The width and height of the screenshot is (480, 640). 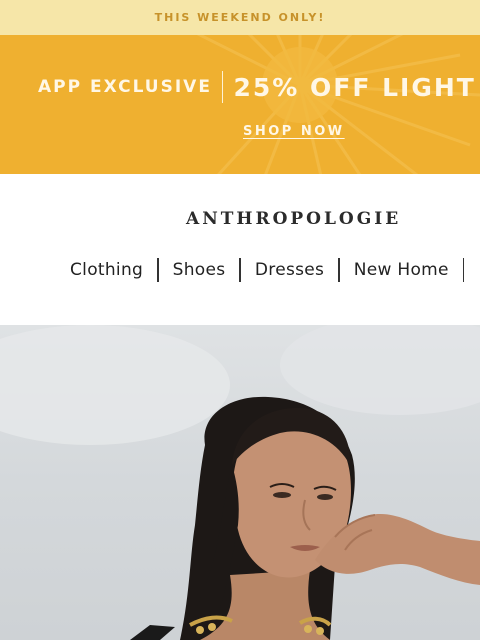 I want to click on weekend-announcement-bar: THIS WEEKEND ONLY!, so click(x=240, y=17).